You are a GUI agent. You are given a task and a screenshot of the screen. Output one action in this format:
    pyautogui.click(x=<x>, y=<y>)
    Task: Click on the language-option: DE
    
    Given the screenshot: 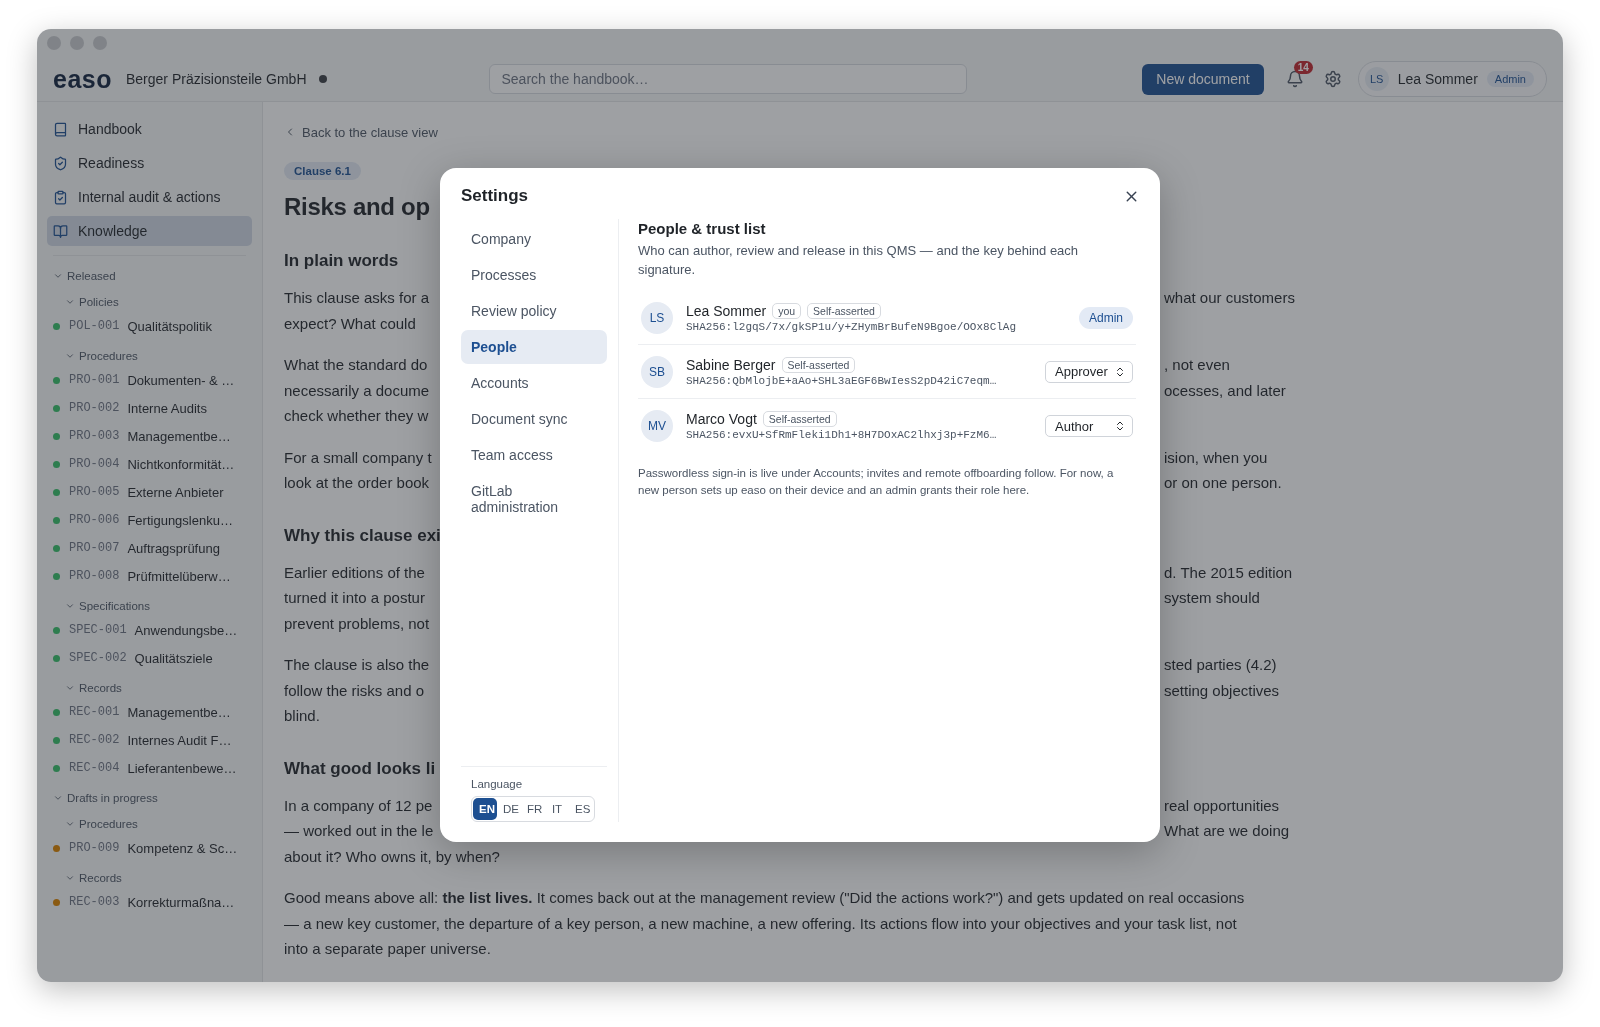 What is the action you would take?
    pyautogui.click(x=509, y=809)
    